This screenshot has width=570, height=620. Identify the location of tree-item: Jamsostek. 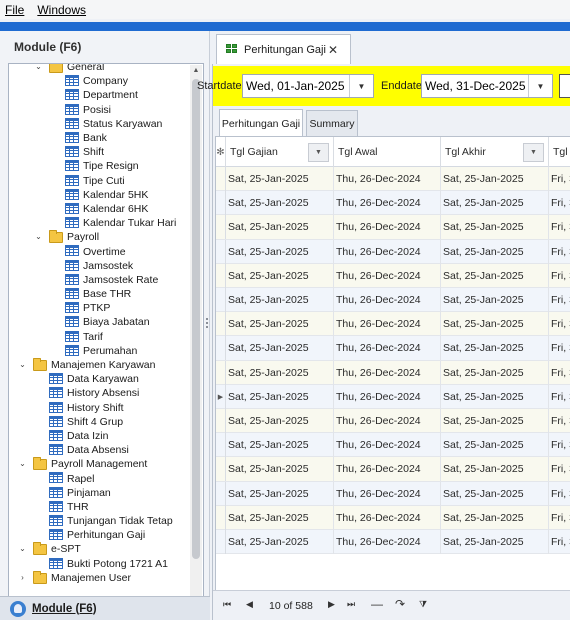
(99, 266).